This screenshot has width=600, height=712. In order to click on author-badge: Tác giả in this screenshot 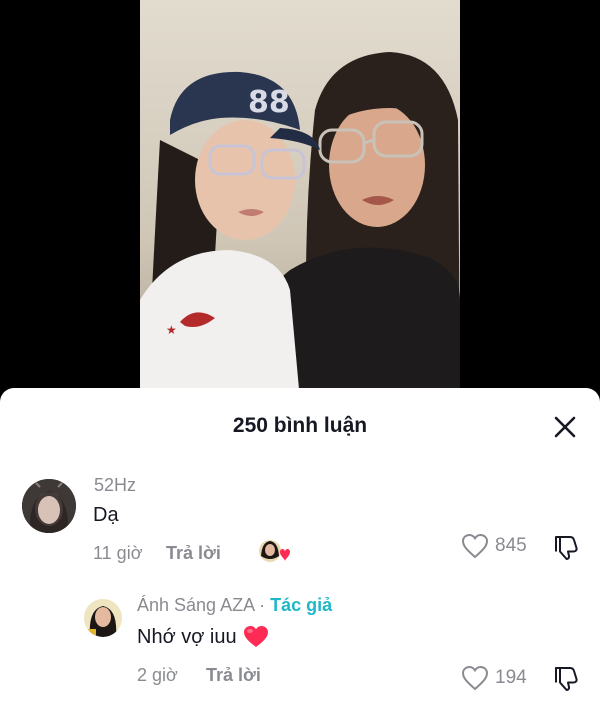, I will do `click(301, 605)`.